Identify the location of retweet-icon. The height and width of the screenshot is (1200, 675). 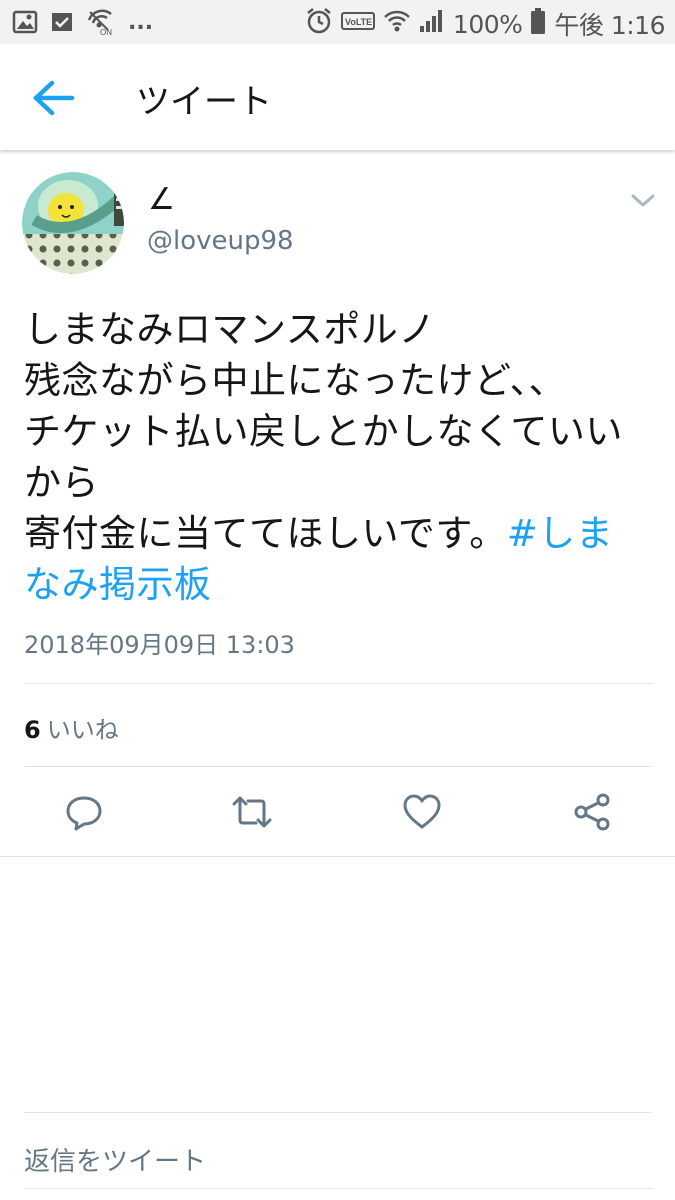
(252, 812).